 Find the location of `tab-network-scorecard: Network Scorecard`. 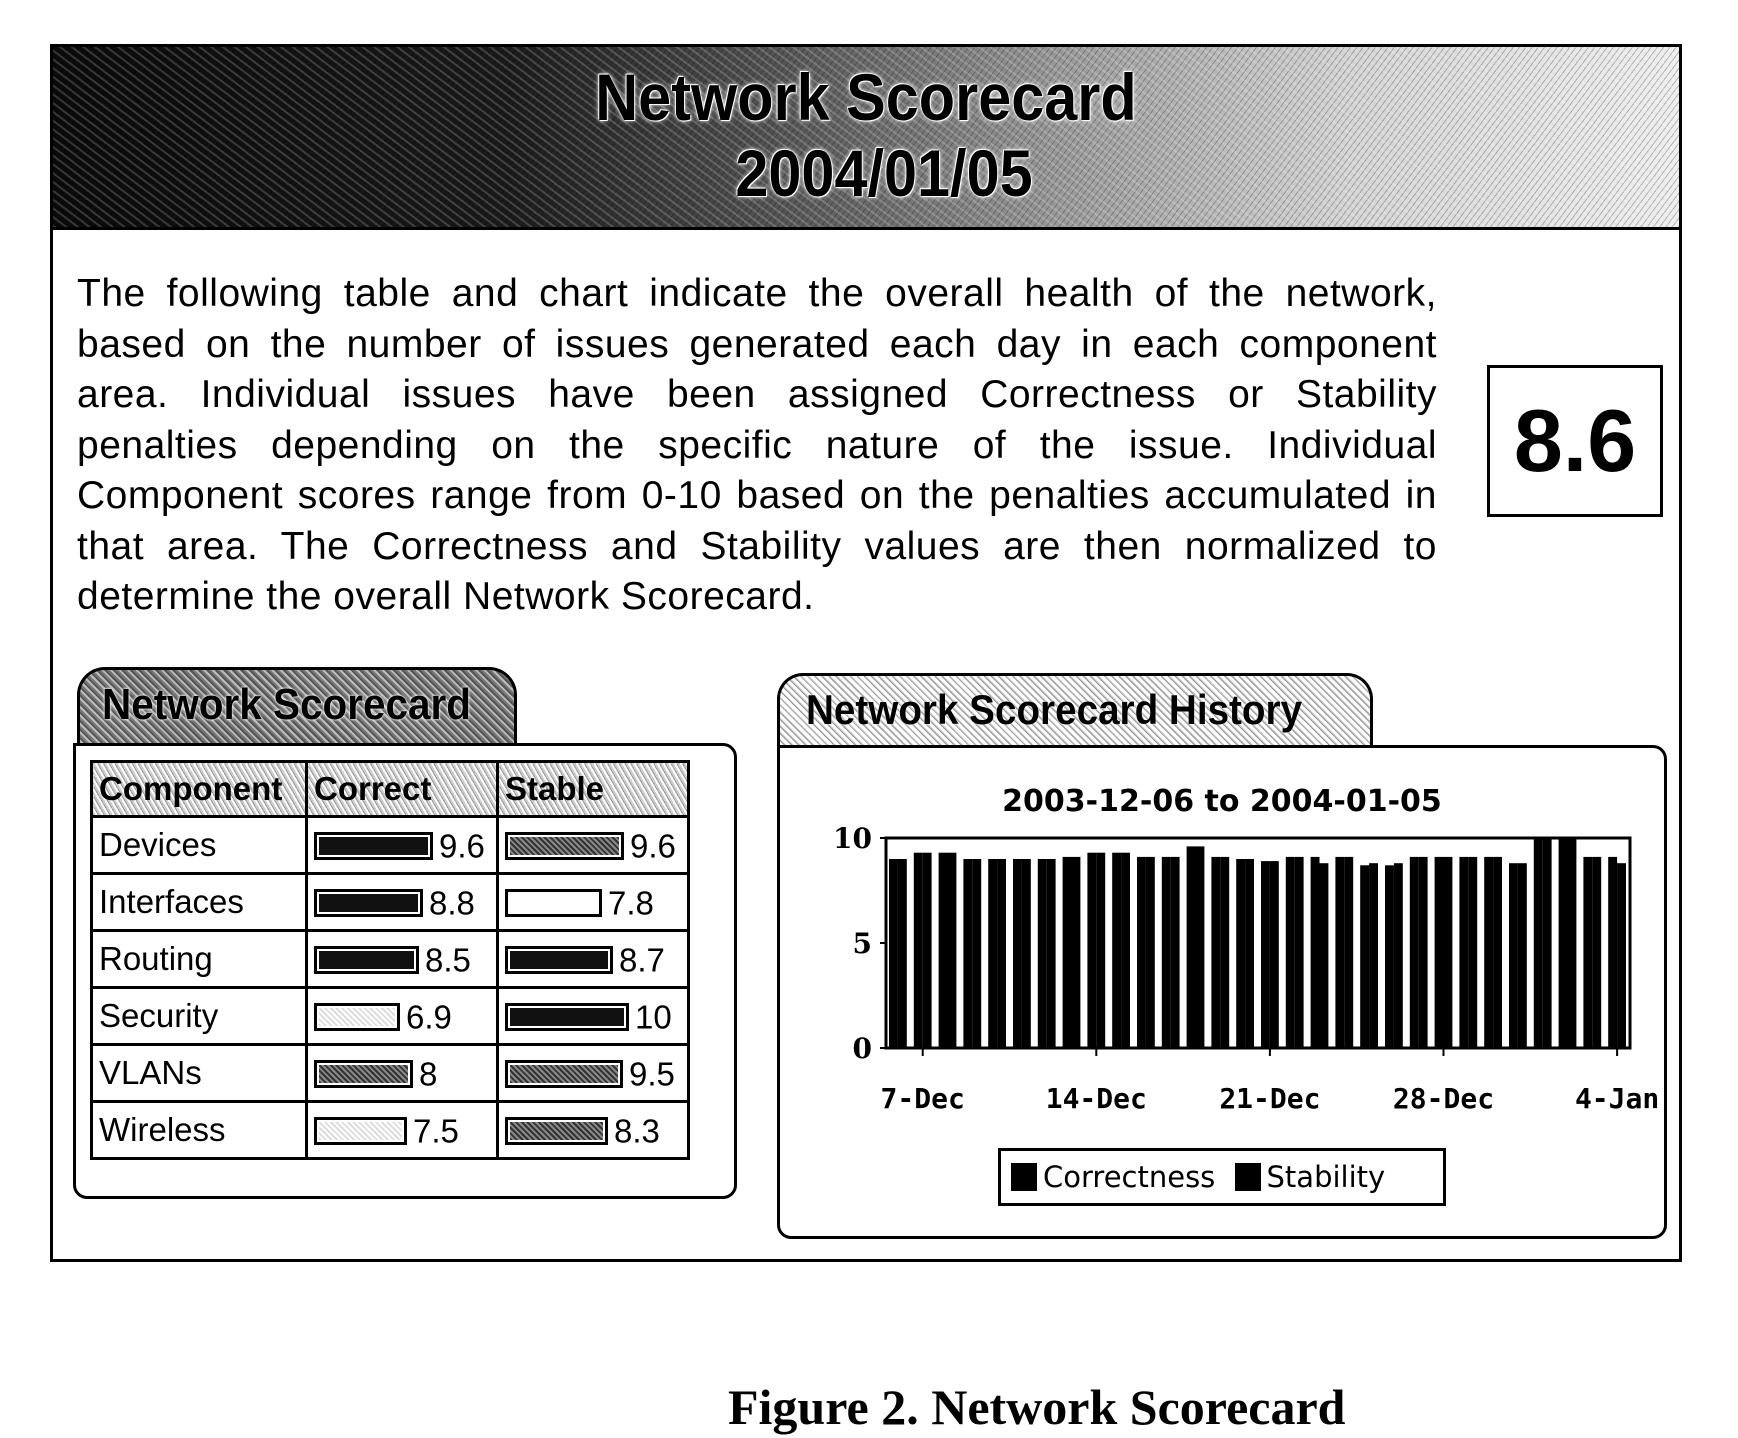

tab-network-scorecard: Network Scorecard is located at coordinates (297, 706).